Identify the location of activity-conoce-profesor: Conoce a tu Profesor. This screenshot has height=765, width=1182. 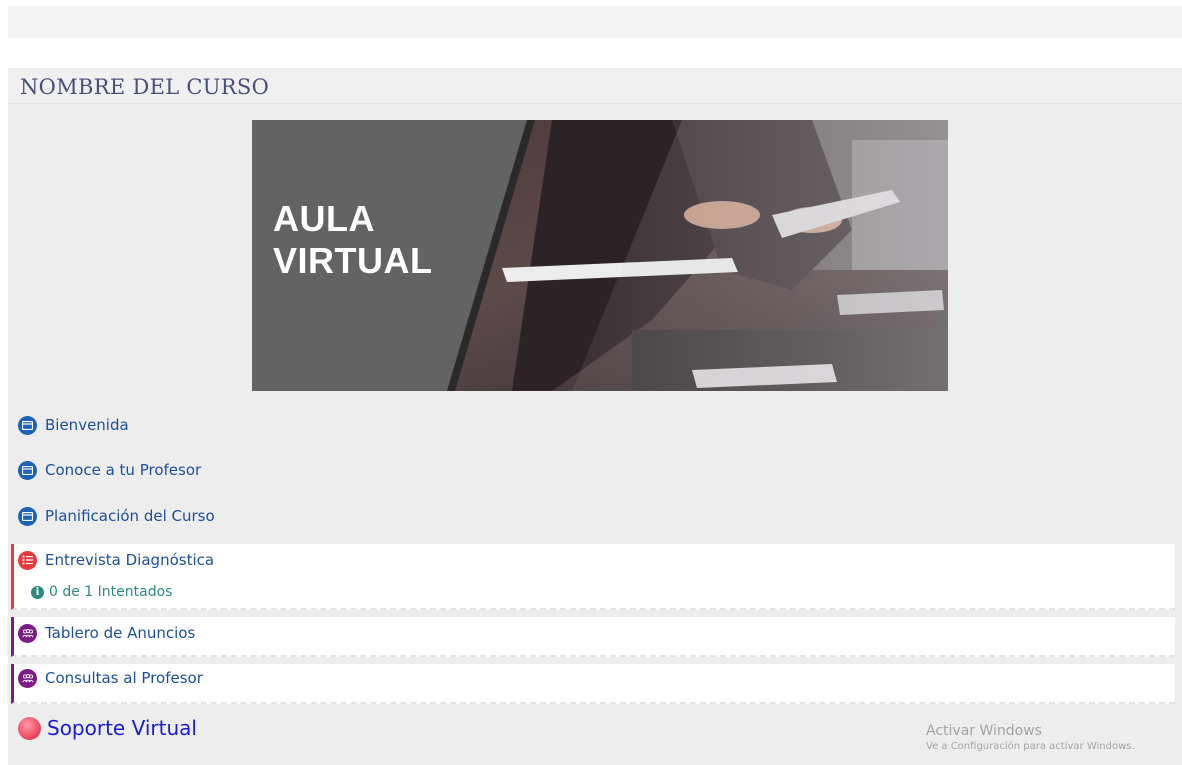
(109, 470).